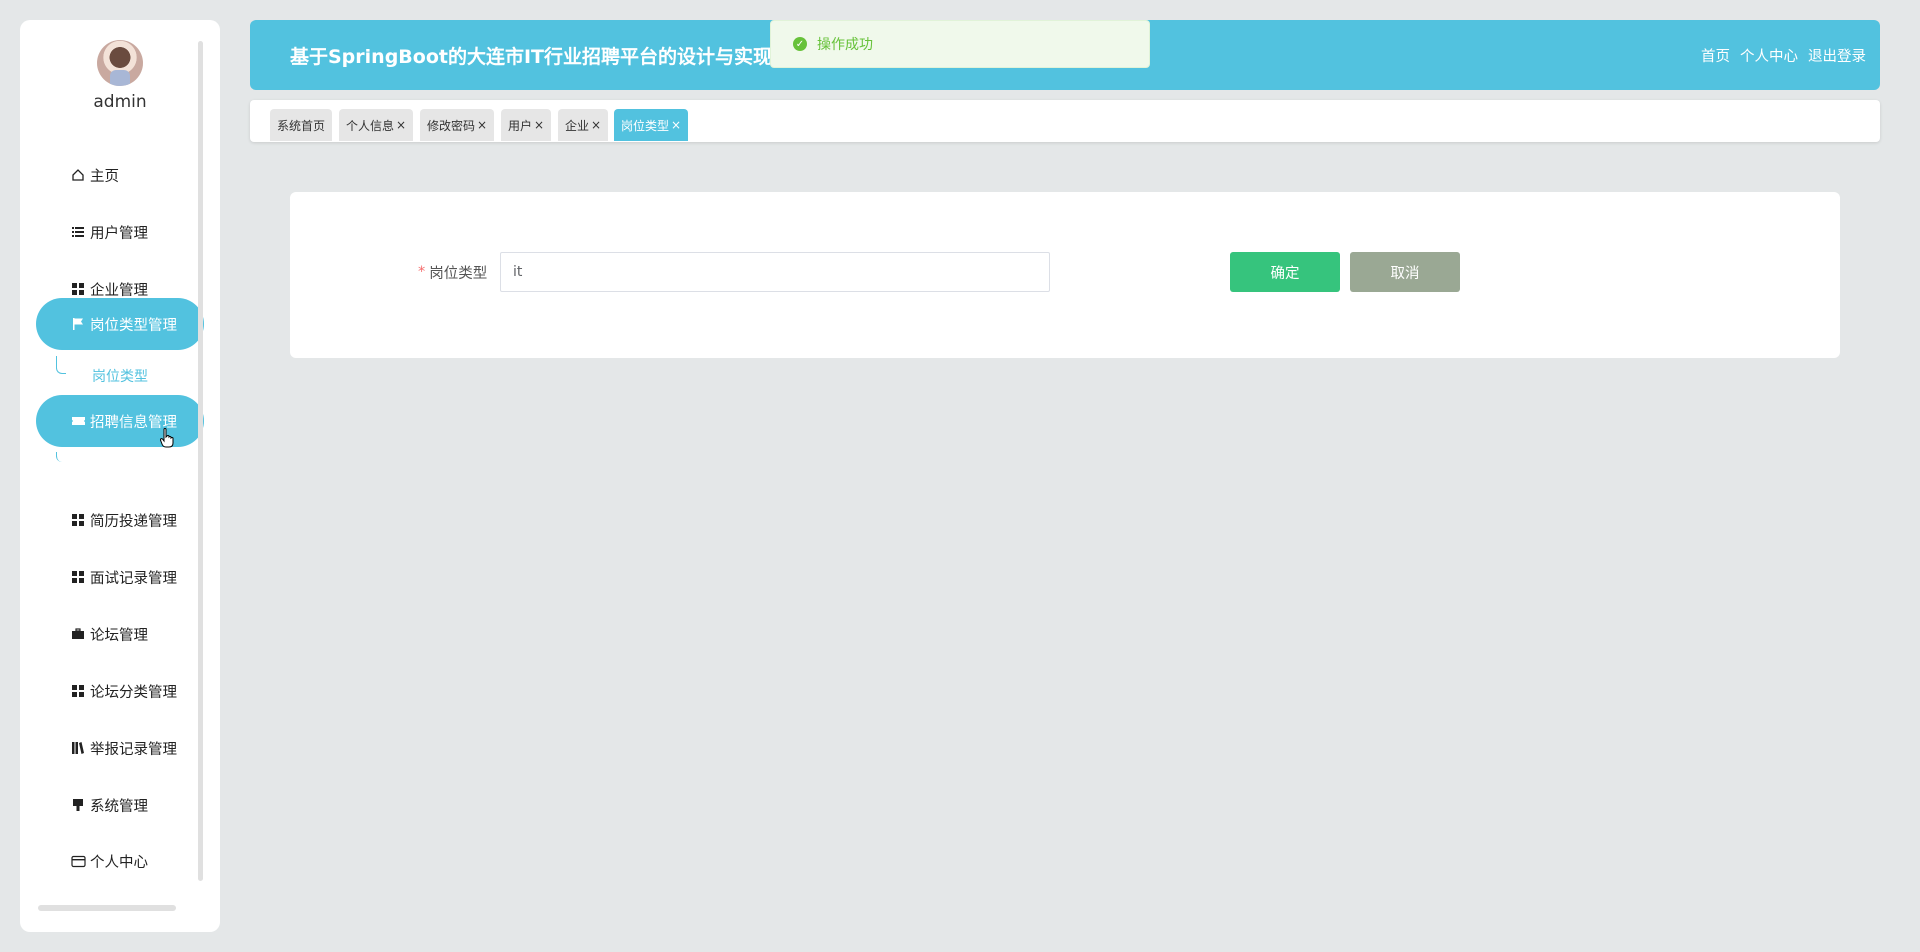  What do you see at coordinates (107, 908) in the screenshot?
I see `sidebar-horizontal-scrollbar` at bounding box center [107, 908].